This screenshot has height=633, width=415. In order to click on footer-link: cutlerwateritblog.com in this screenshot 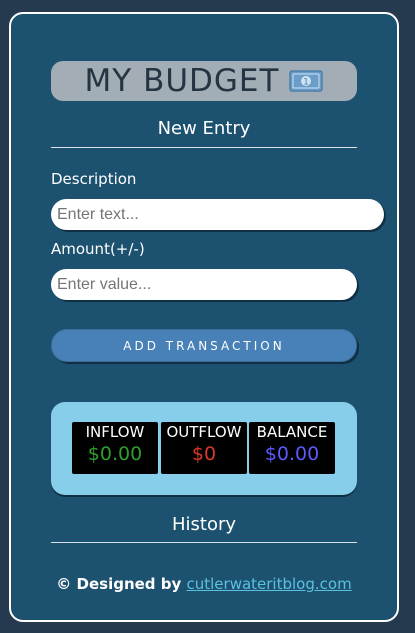, I will do `click(269, 584)`.